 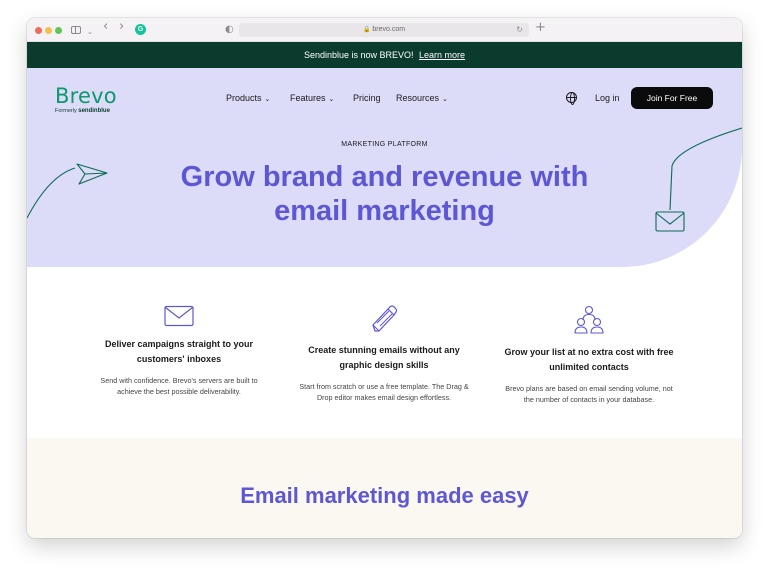 What do you see at coordinates (672, 98) in the screenshot?
I see `join-for-free-button: Join For Free` at bounding box center [672, 98].